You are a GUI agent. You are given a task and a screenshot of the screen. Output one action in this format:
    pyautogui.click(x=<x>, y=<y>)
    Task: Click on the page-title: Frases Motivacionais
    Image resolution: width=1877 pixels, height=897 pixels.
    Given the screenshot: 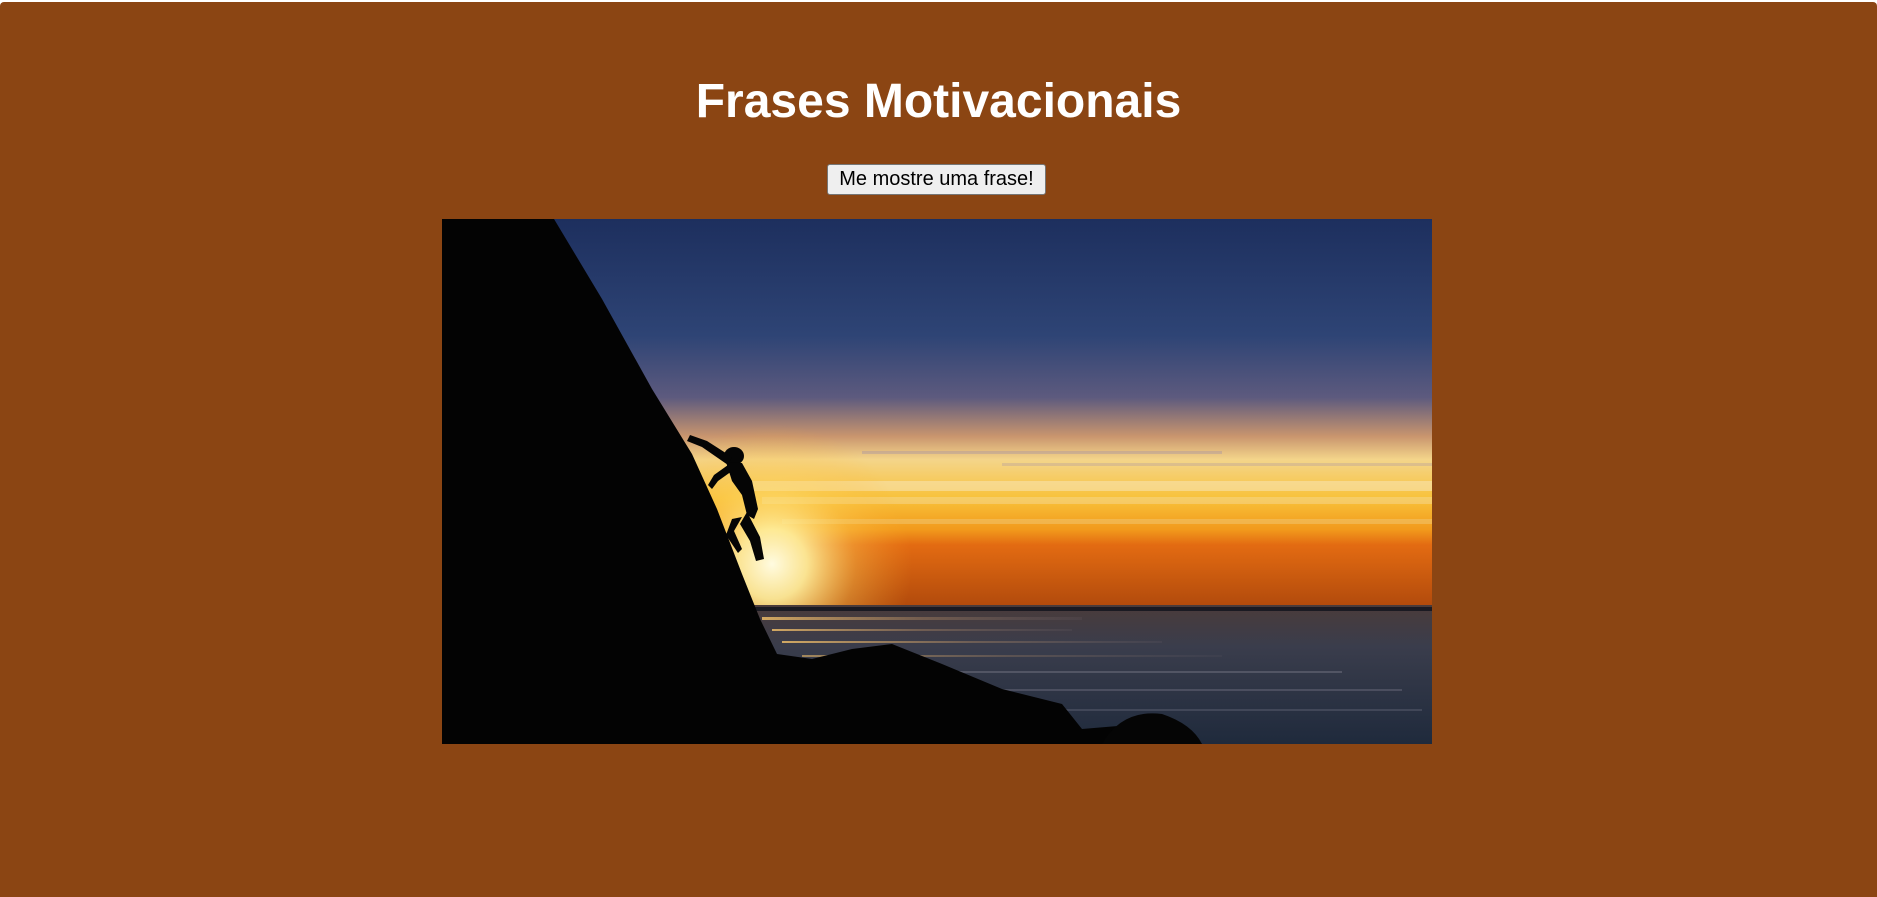 What is the action you would take?
    pyautogui.click(x=938, y=101)
    